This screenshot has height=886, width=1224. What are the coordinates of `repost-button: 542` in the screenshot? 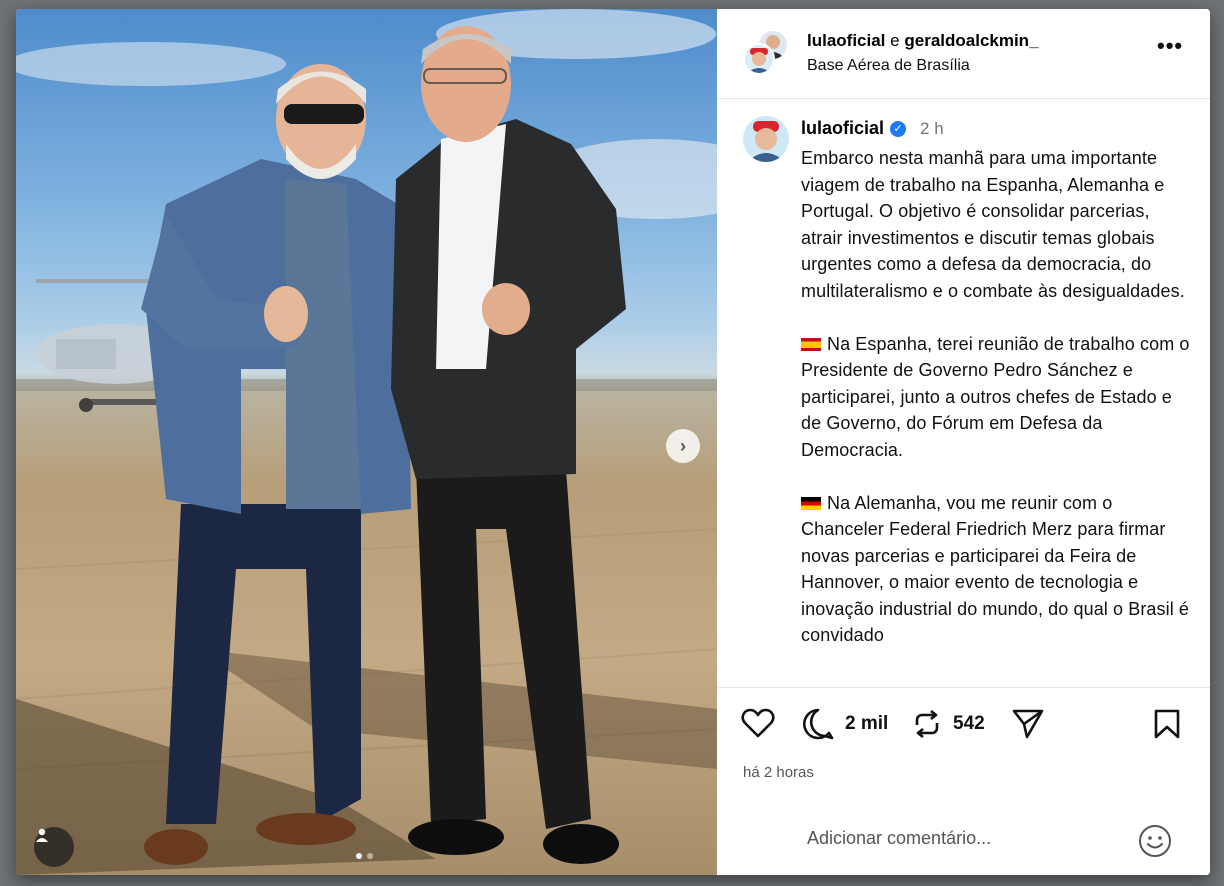 It's located at (948, 724).